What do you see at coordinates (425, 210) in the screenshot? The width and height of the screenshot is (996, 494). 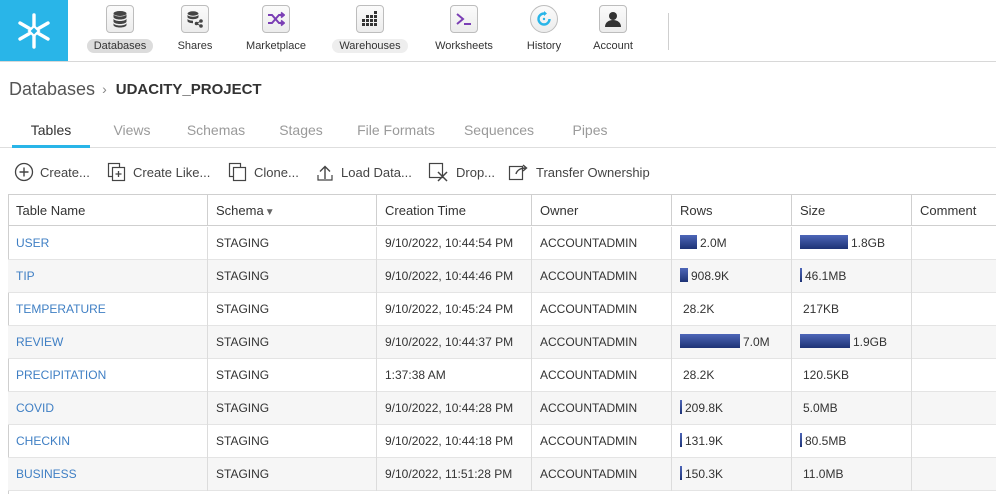 I see `header-label: Creation Time` at bounding box center [425, 210].